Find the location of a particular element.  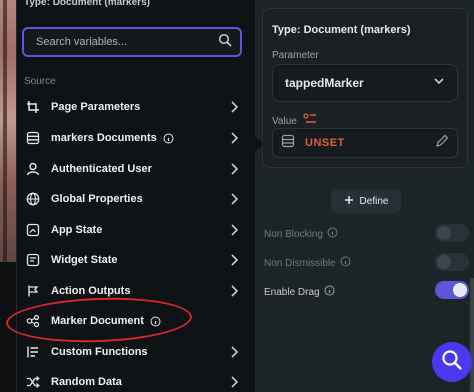

enable-drag-toggle is located at coordinates (452, 290).